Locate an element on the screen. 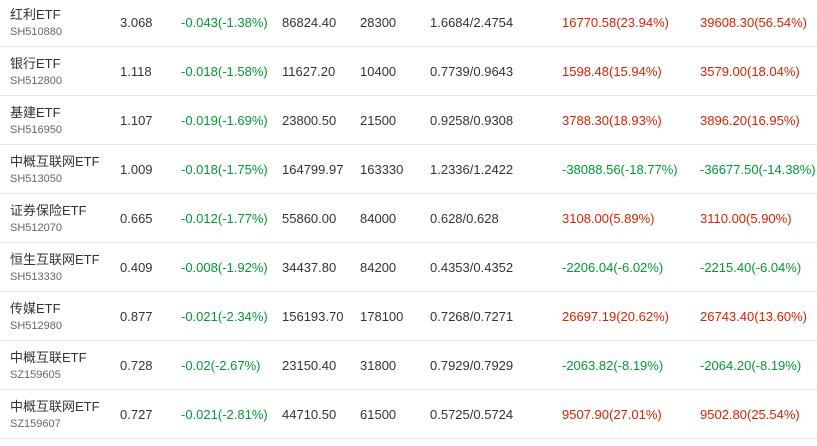 The width and height of the screenshot is (817, 446). fund-name: 银行ETF is located at coordinates (35, 64).